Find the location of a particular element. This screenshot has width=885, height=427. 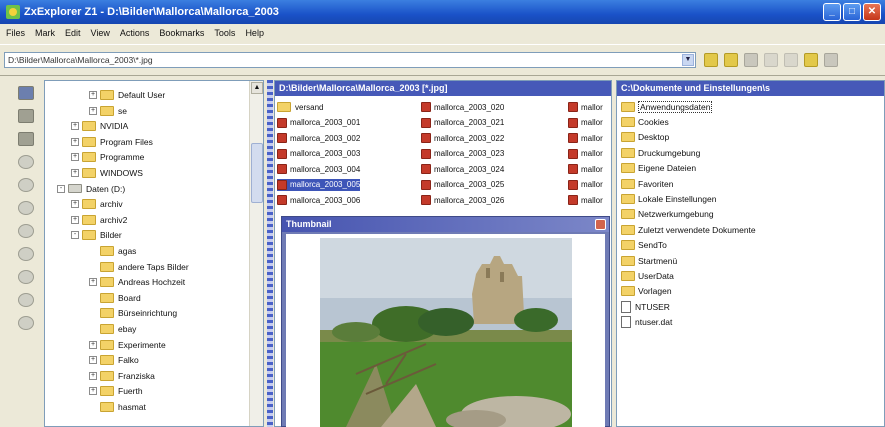

tree-item: + NVIDIA is located at coordinates (99, 126).